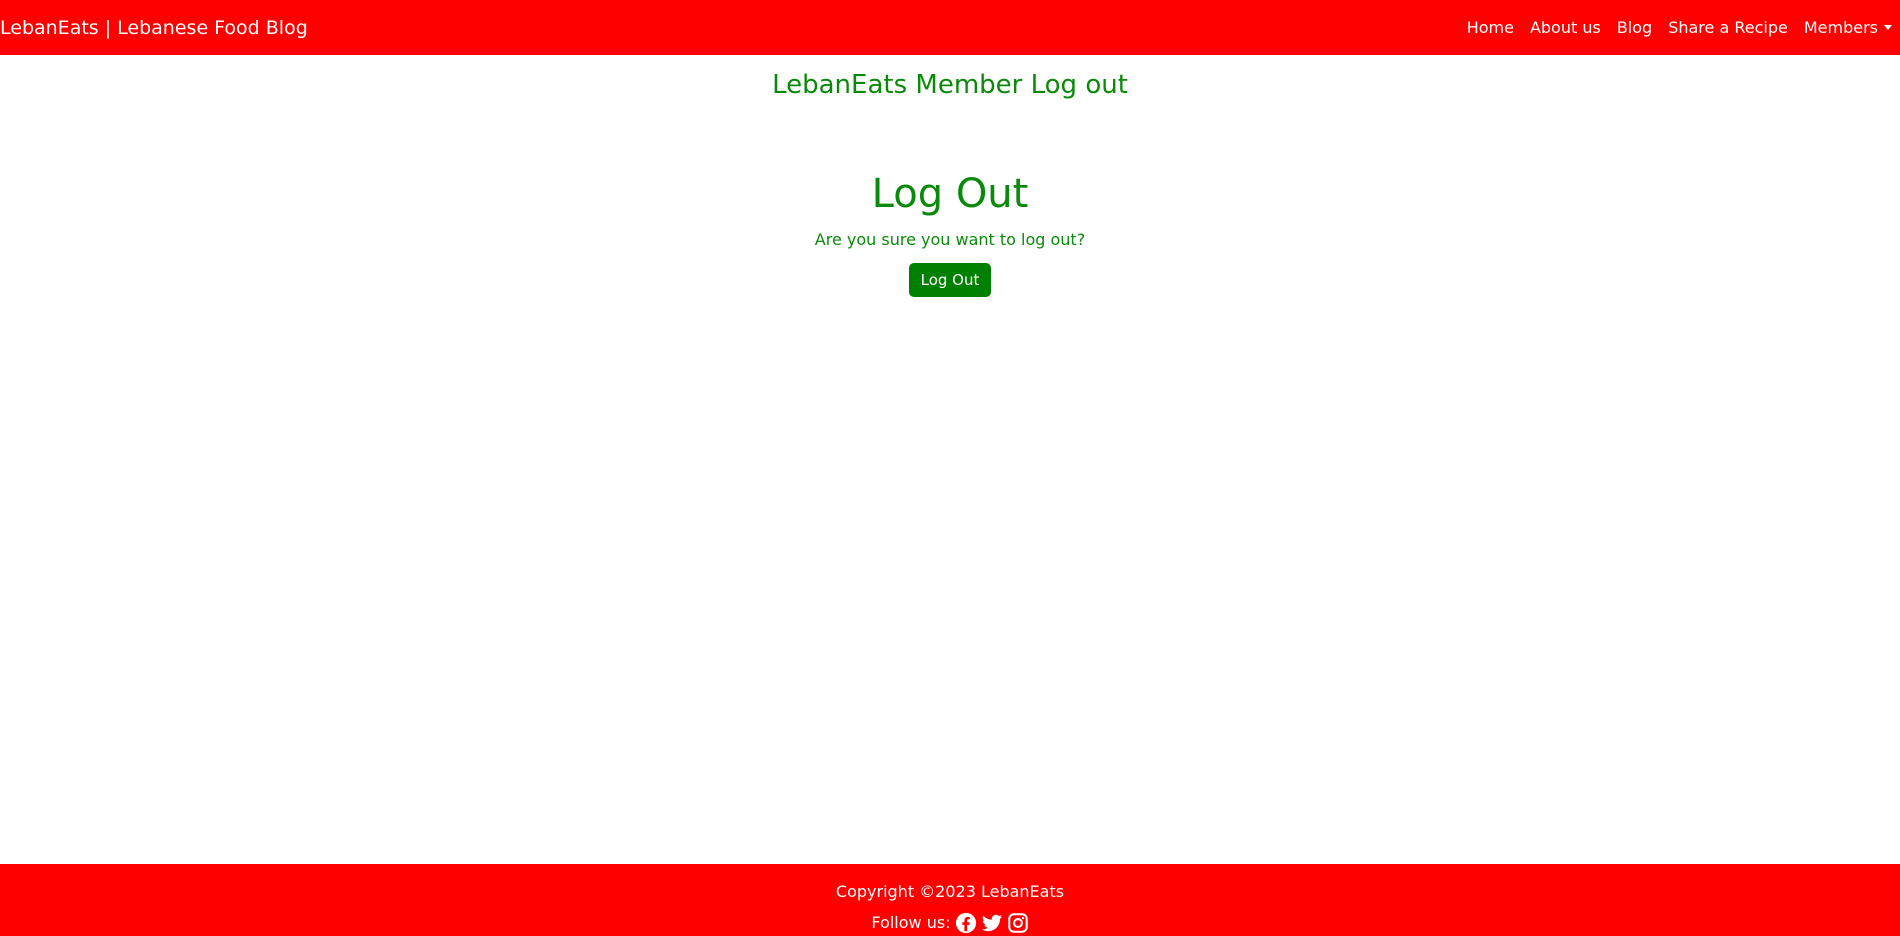 Image resolution: width=1900 pixels, height=936 pixels. Describe the element at coordinates (966, 923) in the screenshot. I see `facebook-icon` at that location.